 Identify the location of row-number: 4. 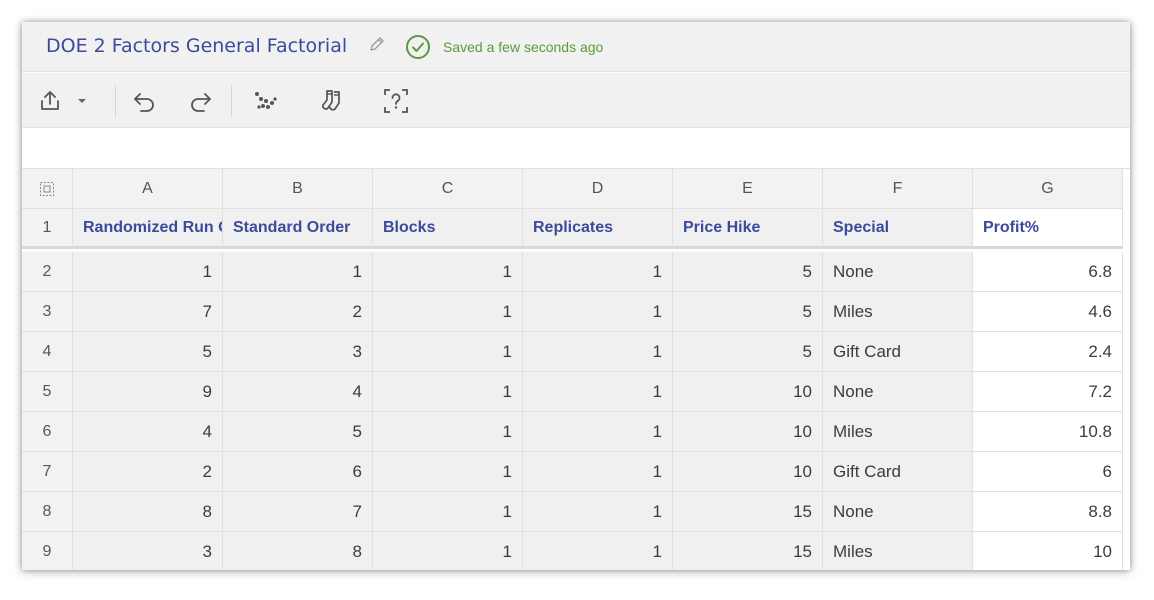
(47, 352).